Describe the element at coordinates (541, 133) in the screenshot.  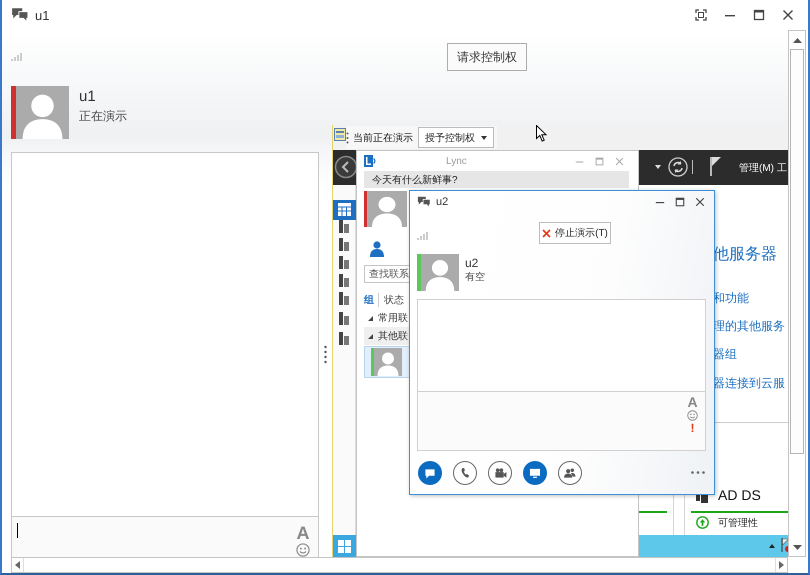
I see `mouse-pointer-icon` at that location.